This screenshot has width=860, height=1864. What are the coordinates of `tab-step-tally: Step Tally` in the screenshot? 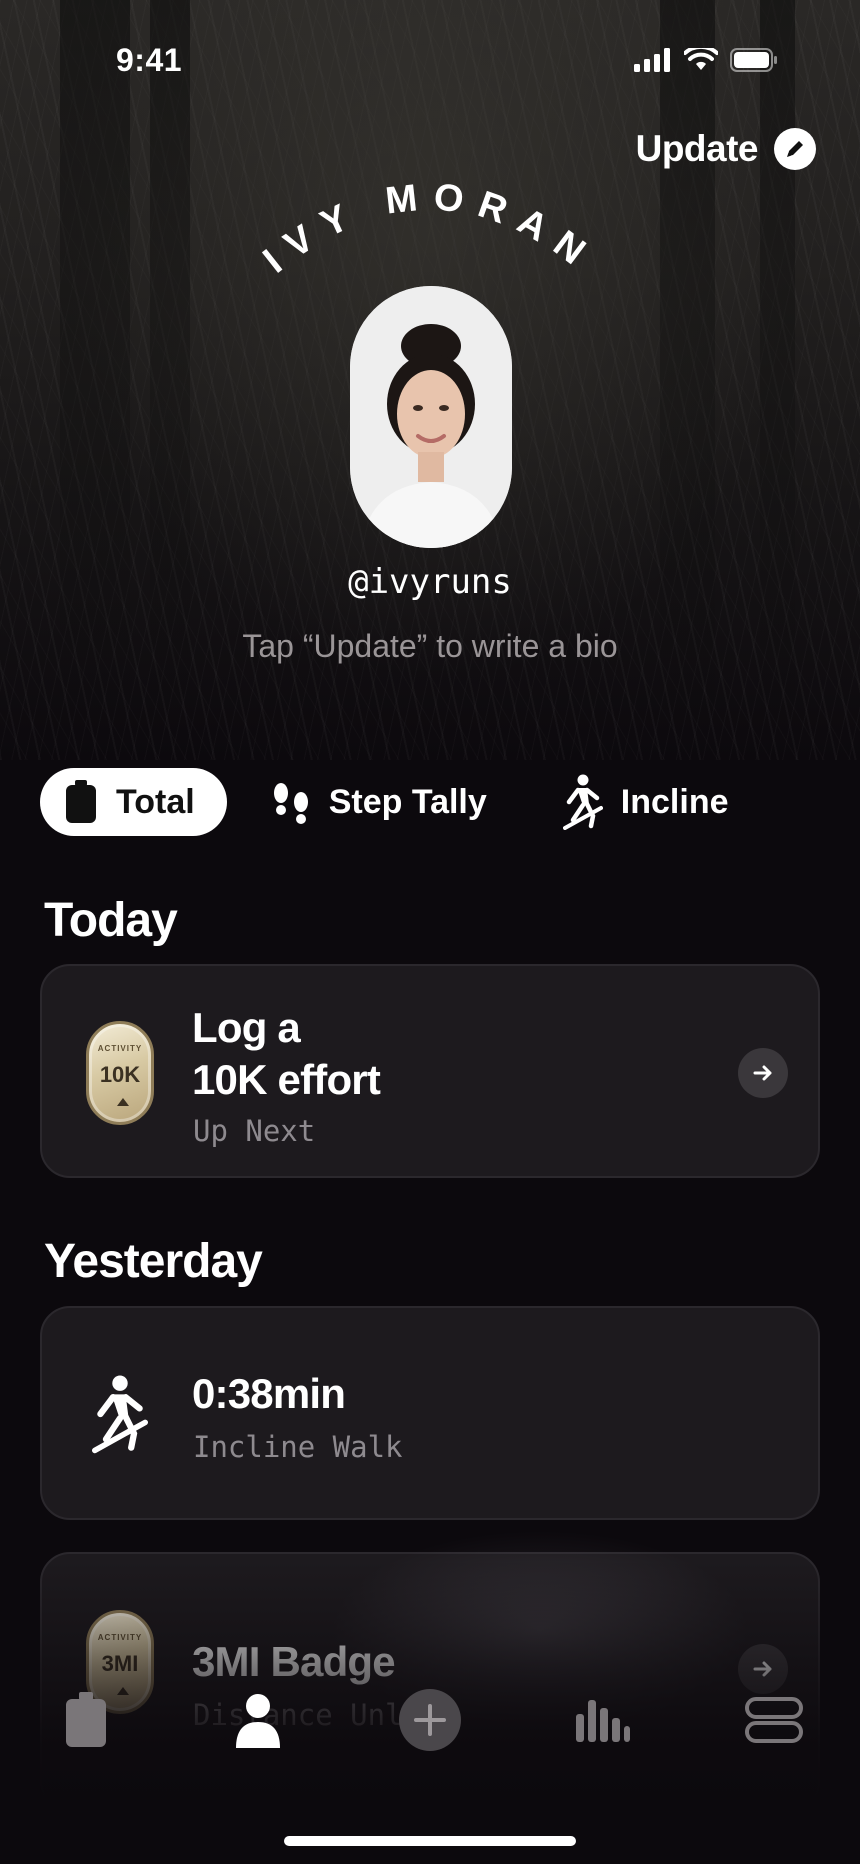 It's located at (383, 802).